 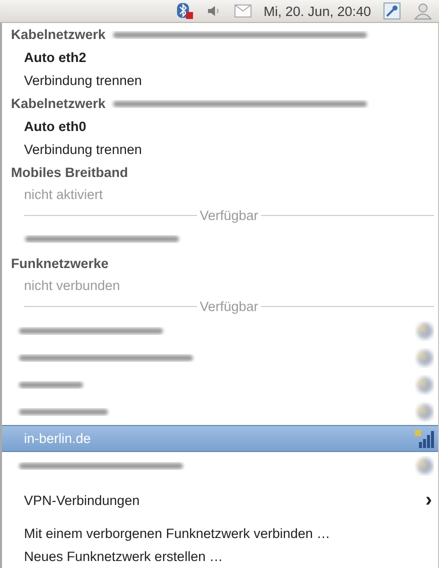 What do you see at coordinates (185, 11) in the screenshot?
I see `bluetooth-icon` at bounding box center [185, 11].